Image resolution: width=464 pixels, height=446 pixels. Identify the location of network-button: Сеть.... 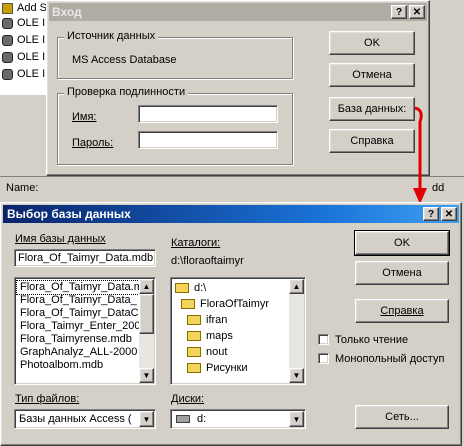
(402, 417).